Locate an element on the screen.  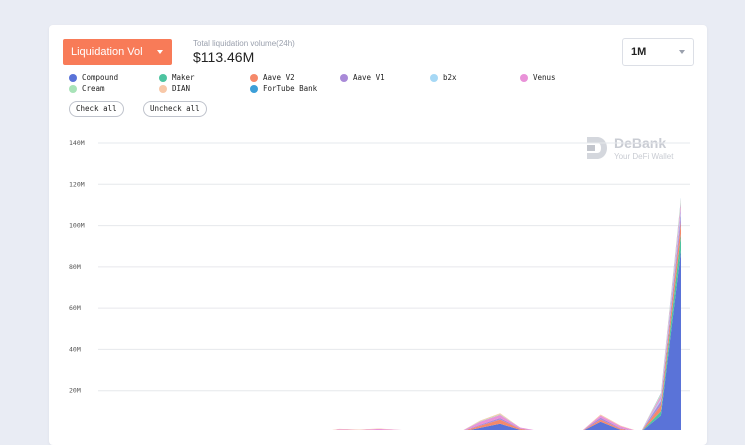
y-tick-label: 80M is located at coordinates (75, 267).